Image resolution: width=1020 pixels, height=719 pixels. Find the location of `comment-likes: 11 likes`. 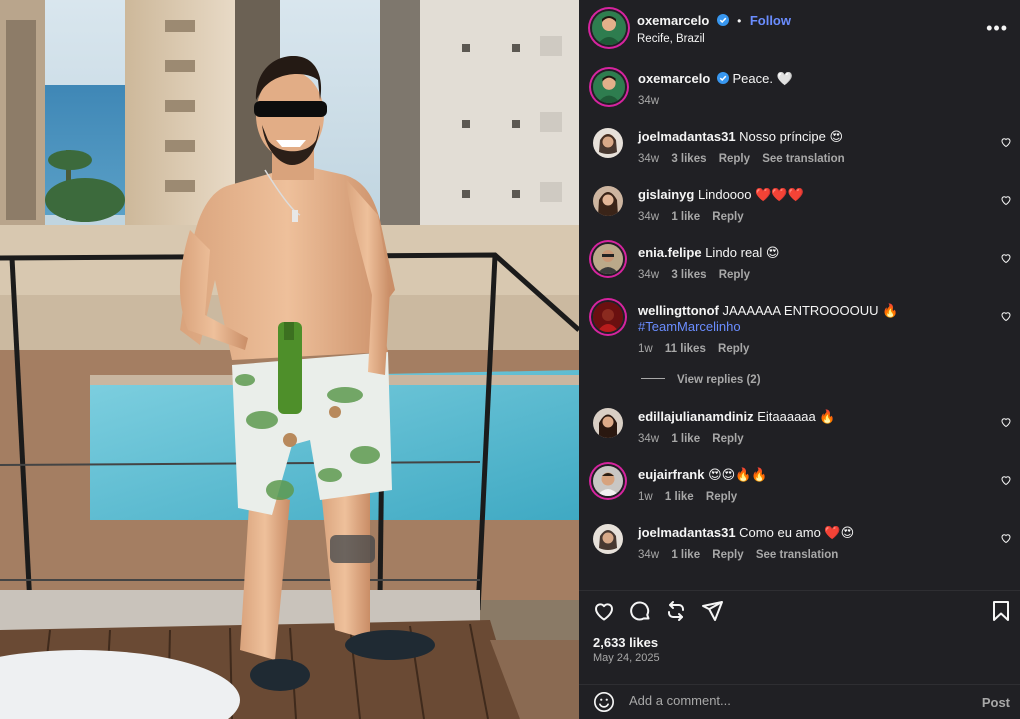

comment-likes: 11 likes is located at coordinates (685, 349).